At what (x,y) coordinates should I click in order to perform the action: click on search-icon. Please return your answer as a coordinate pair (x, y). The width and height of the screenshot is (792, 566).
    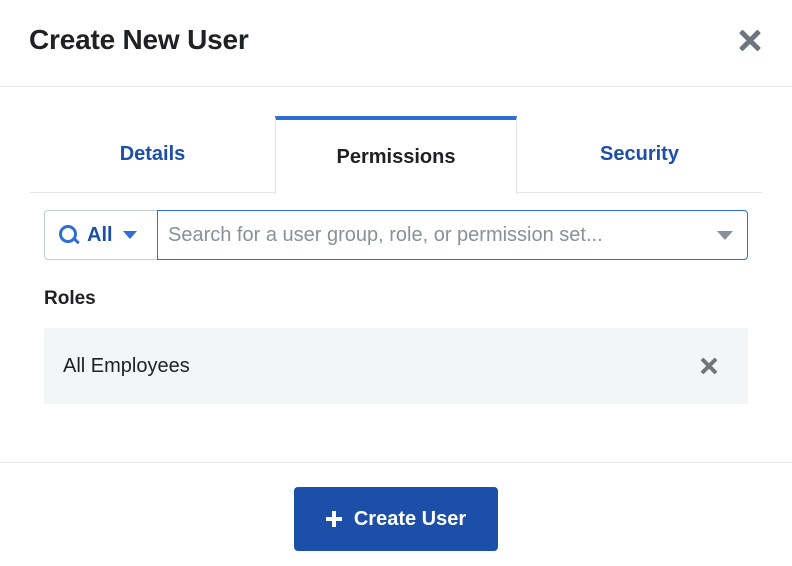
    Looking at the image, I should click on (69, 235).